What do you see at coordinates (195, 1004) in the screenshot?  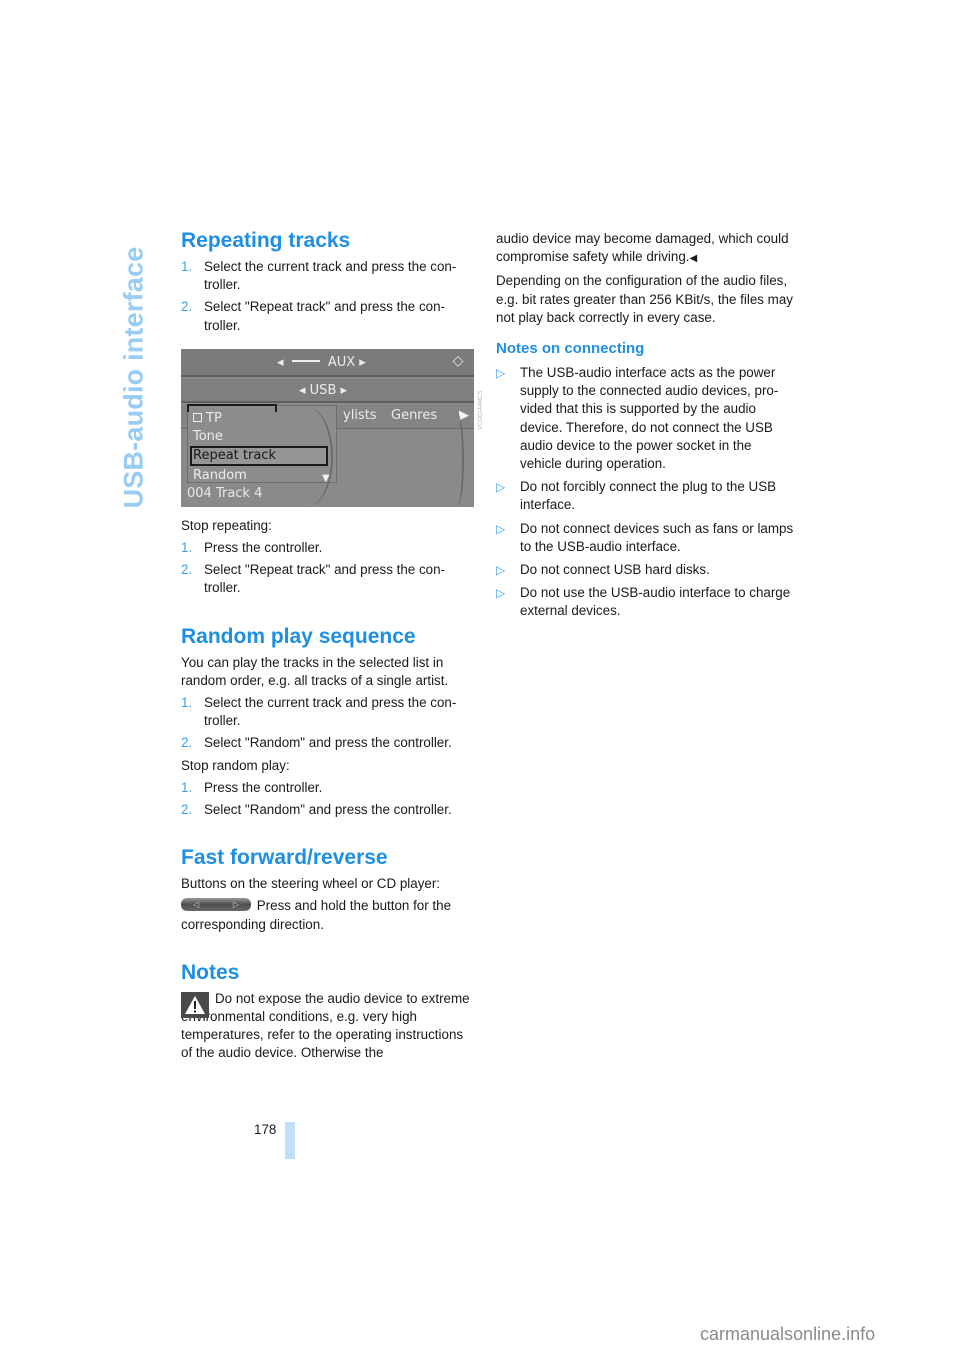 I see `warning-triangle-icon` at bounding box center [195, 1004].